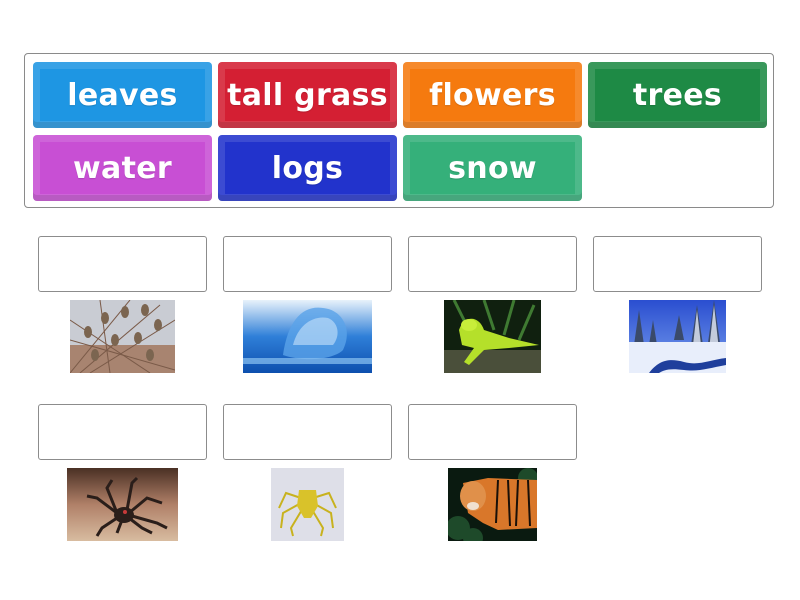 This screenshot has height=600, width=800. I want to click on image-sparrows, so click(122, 336).